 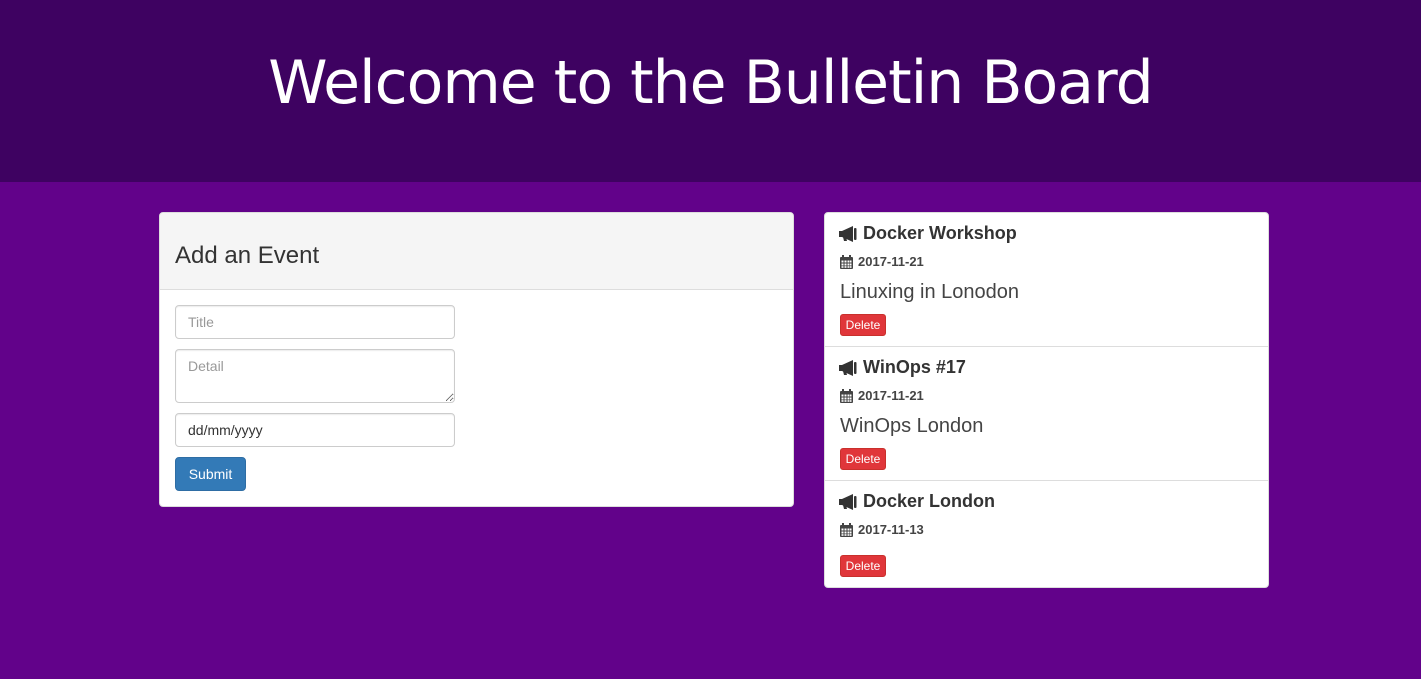 I want to click on event-title-row: Docker London, so click(x=917, y=501).